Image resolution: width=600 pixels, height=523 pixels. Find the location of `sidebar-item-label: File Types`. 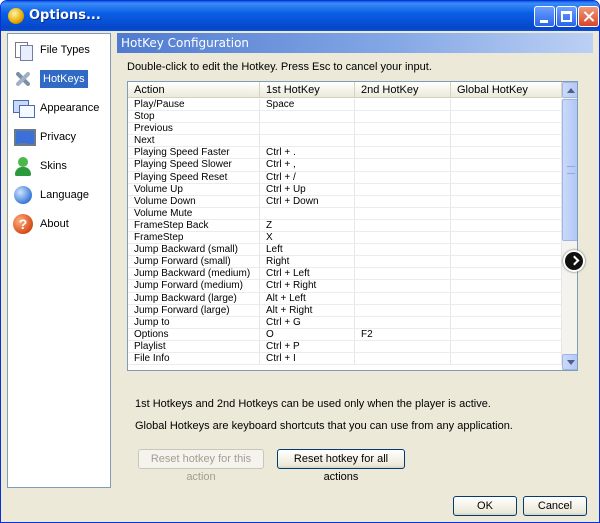

sidebar-item-label: File Types is located at coordinates (65, 50).